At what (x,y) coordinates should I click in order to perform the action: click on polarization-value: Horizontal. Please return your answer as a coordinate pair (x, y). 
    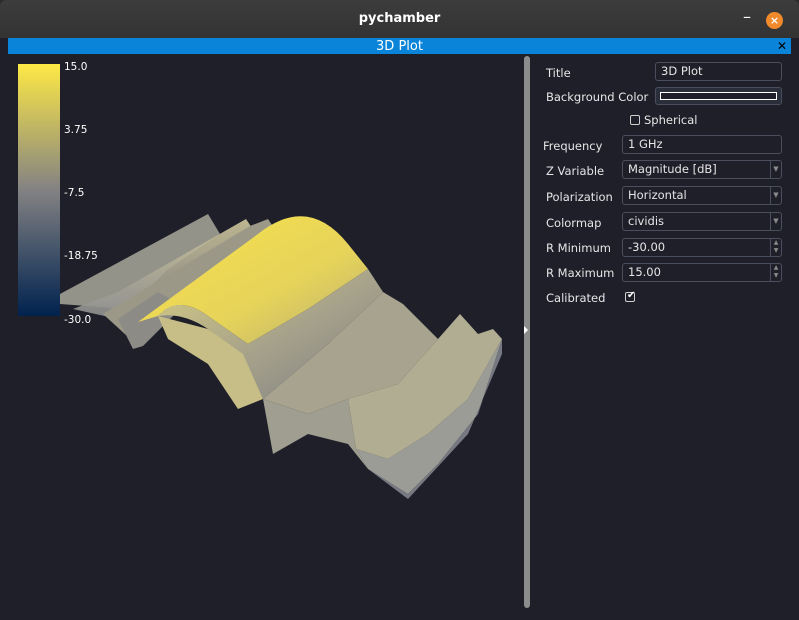
    Looking at the image, I should click on (657, 195).